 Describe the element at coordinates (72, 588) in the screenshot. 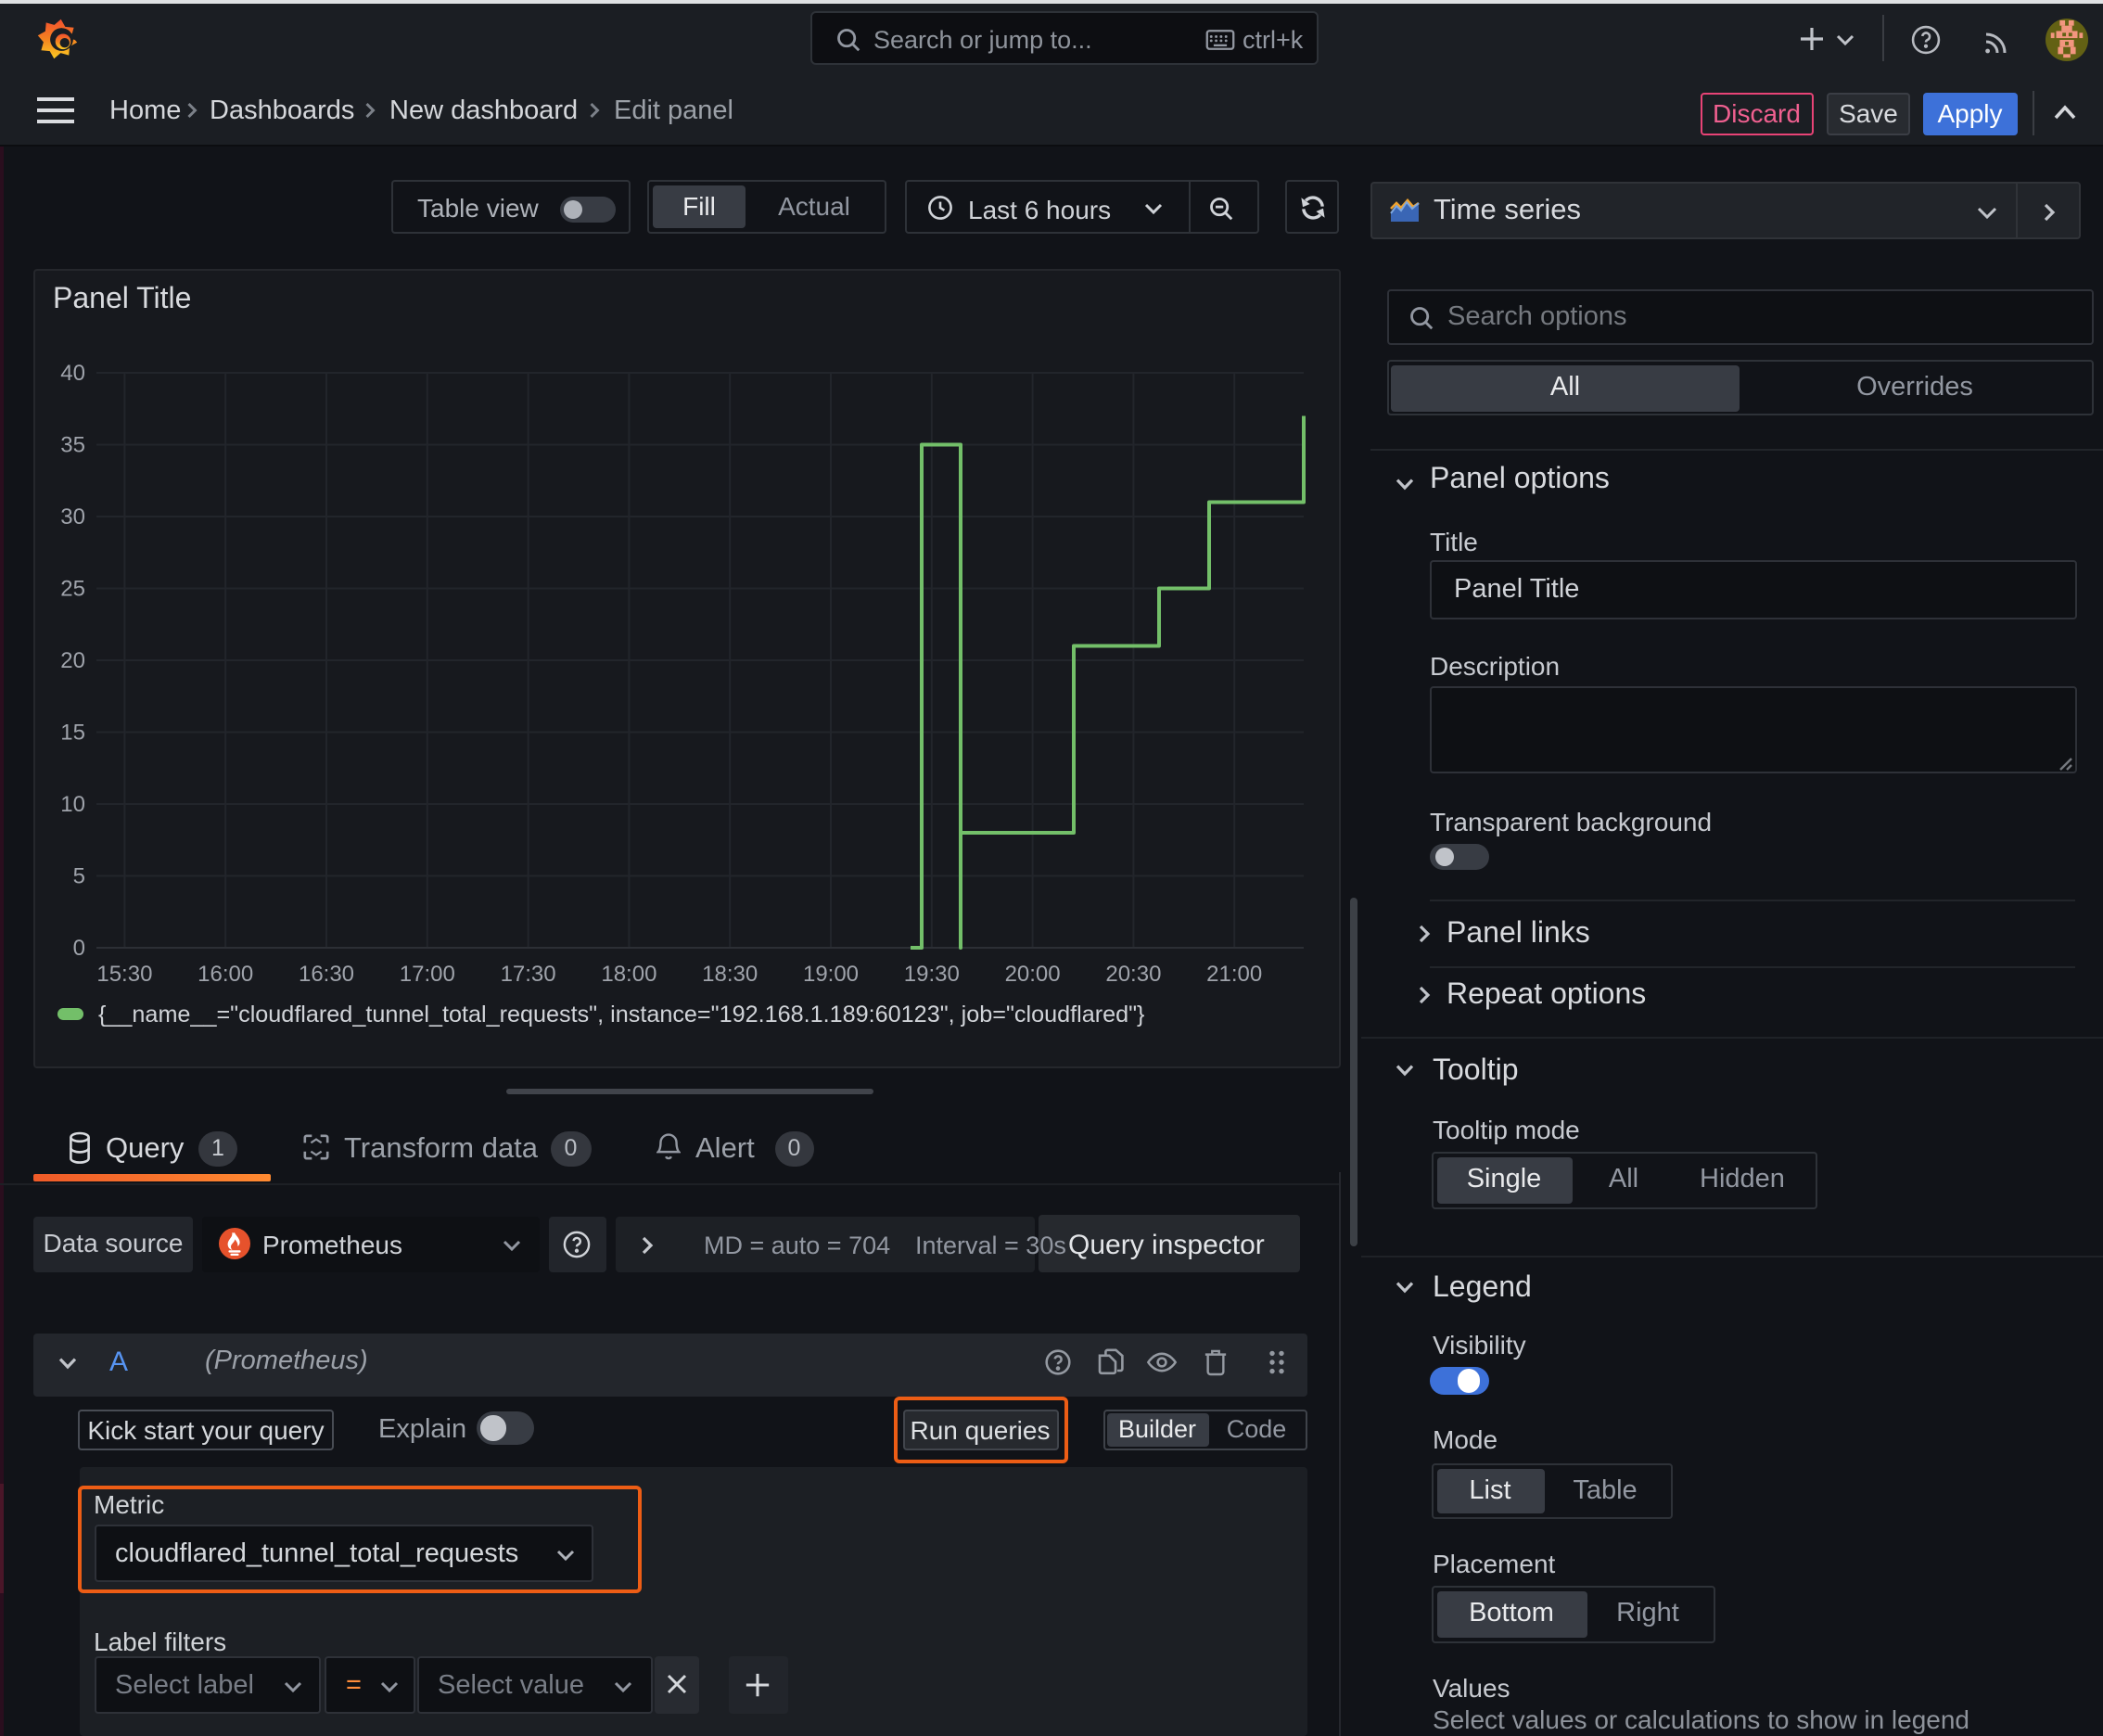

I see `svg-text: 25` at that location.